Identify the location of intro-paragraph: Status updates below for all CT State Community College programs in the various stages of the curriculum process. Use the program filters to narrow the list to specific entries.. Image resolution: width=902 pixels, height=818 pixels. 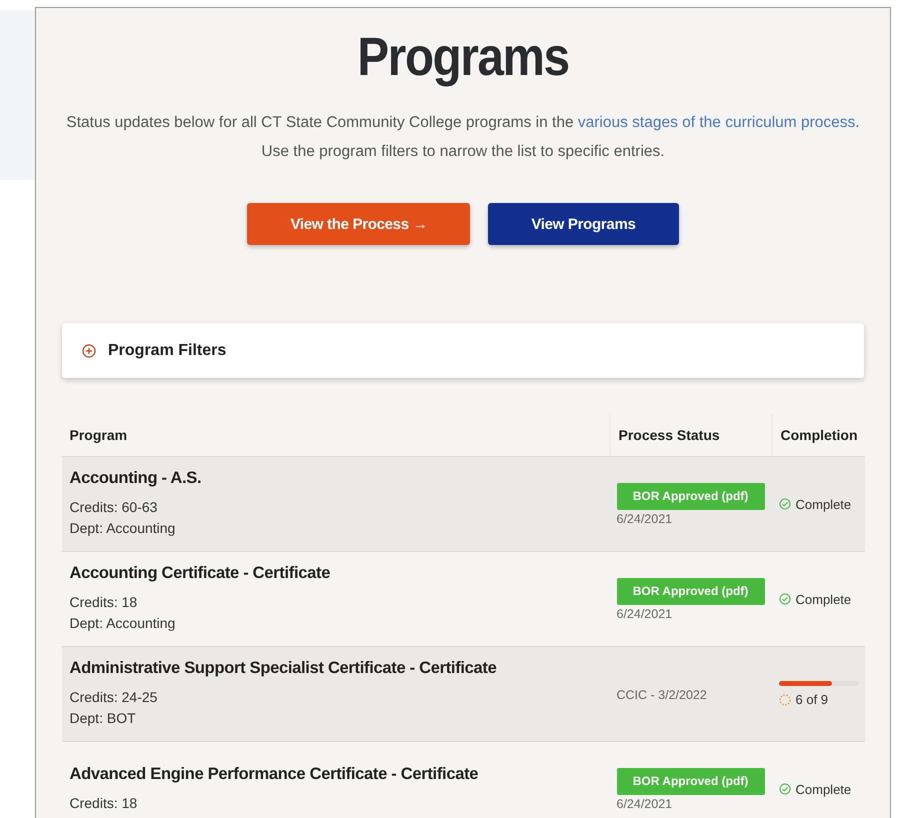
(463, 137).